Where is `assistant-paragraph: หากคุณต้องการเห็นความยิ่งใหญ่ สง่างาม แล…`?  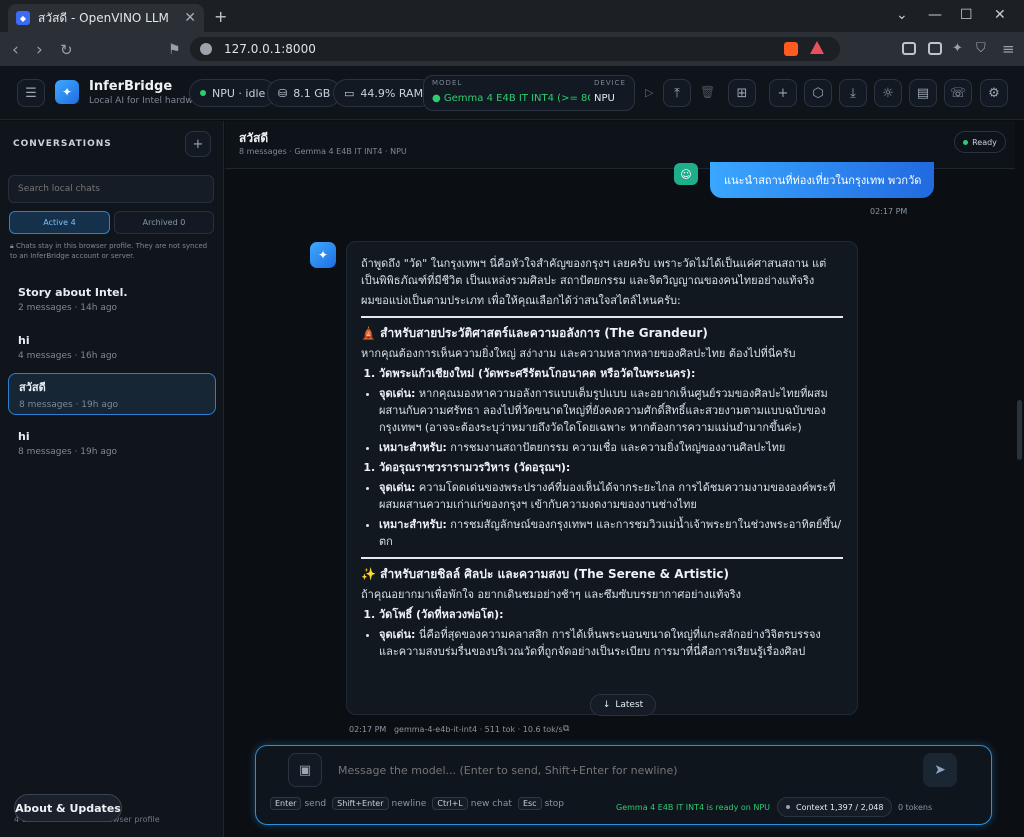
assistant-paragraph: หากคุณต้องการเห็นความยิ่งใหญ่ สง่างาม แล… is located at coordinates (578, 353).